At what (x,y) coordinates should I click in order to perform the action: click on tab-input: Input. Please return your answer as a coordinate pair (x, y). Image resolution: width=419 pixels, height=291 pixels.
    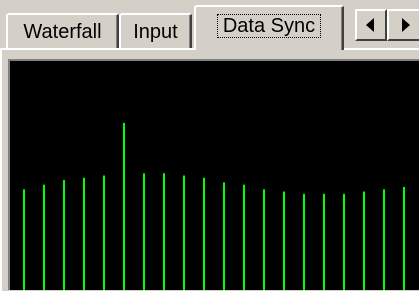
    Looking at the image, I should click on (155, 30).